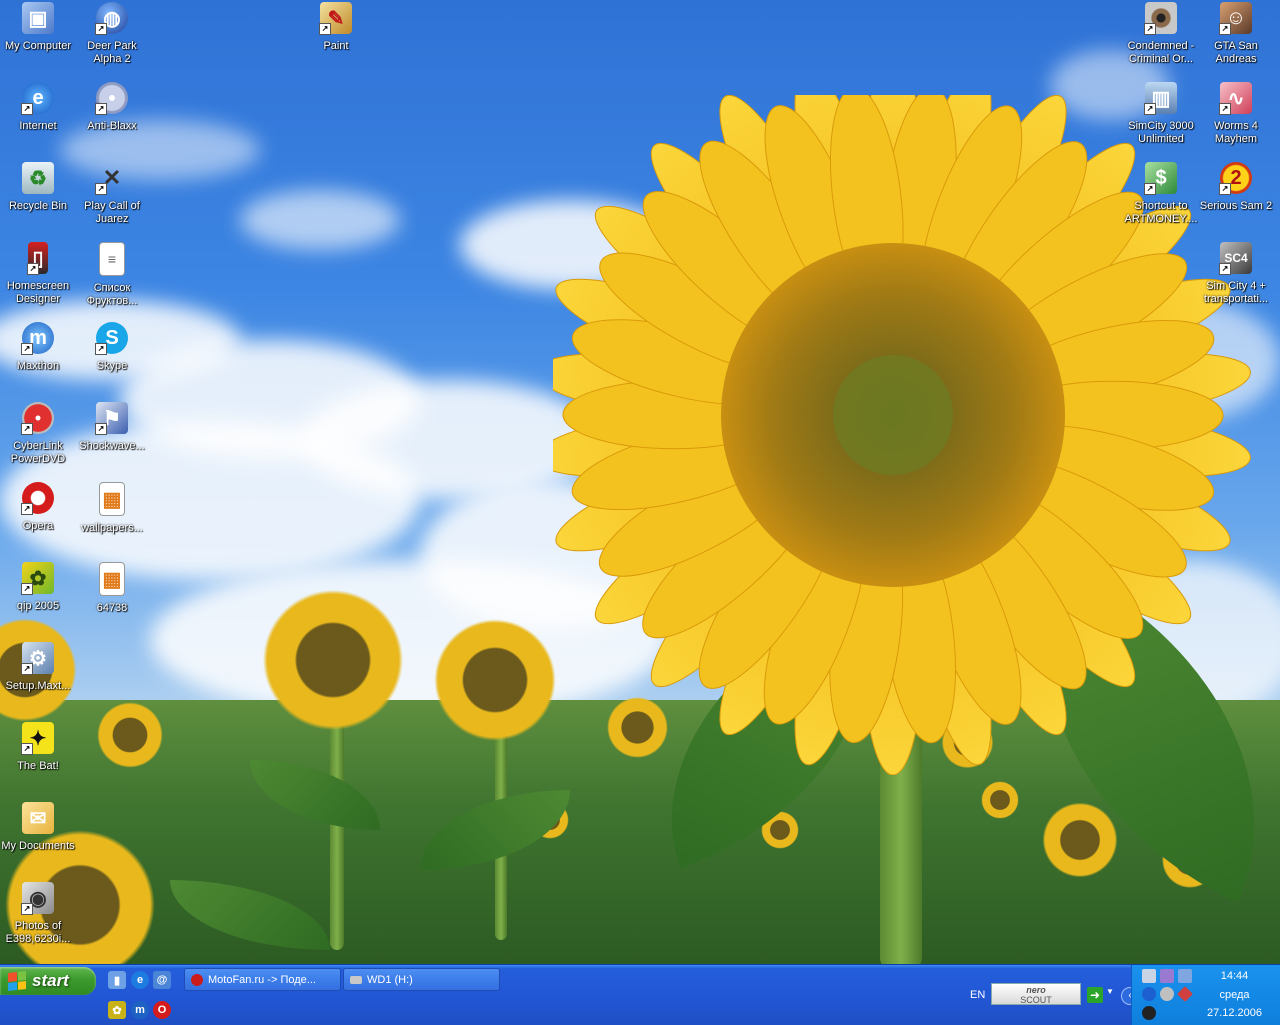 This screenshot has height=1025, width=1280. I want to click on windows-logo-icon, so click(17, 981).